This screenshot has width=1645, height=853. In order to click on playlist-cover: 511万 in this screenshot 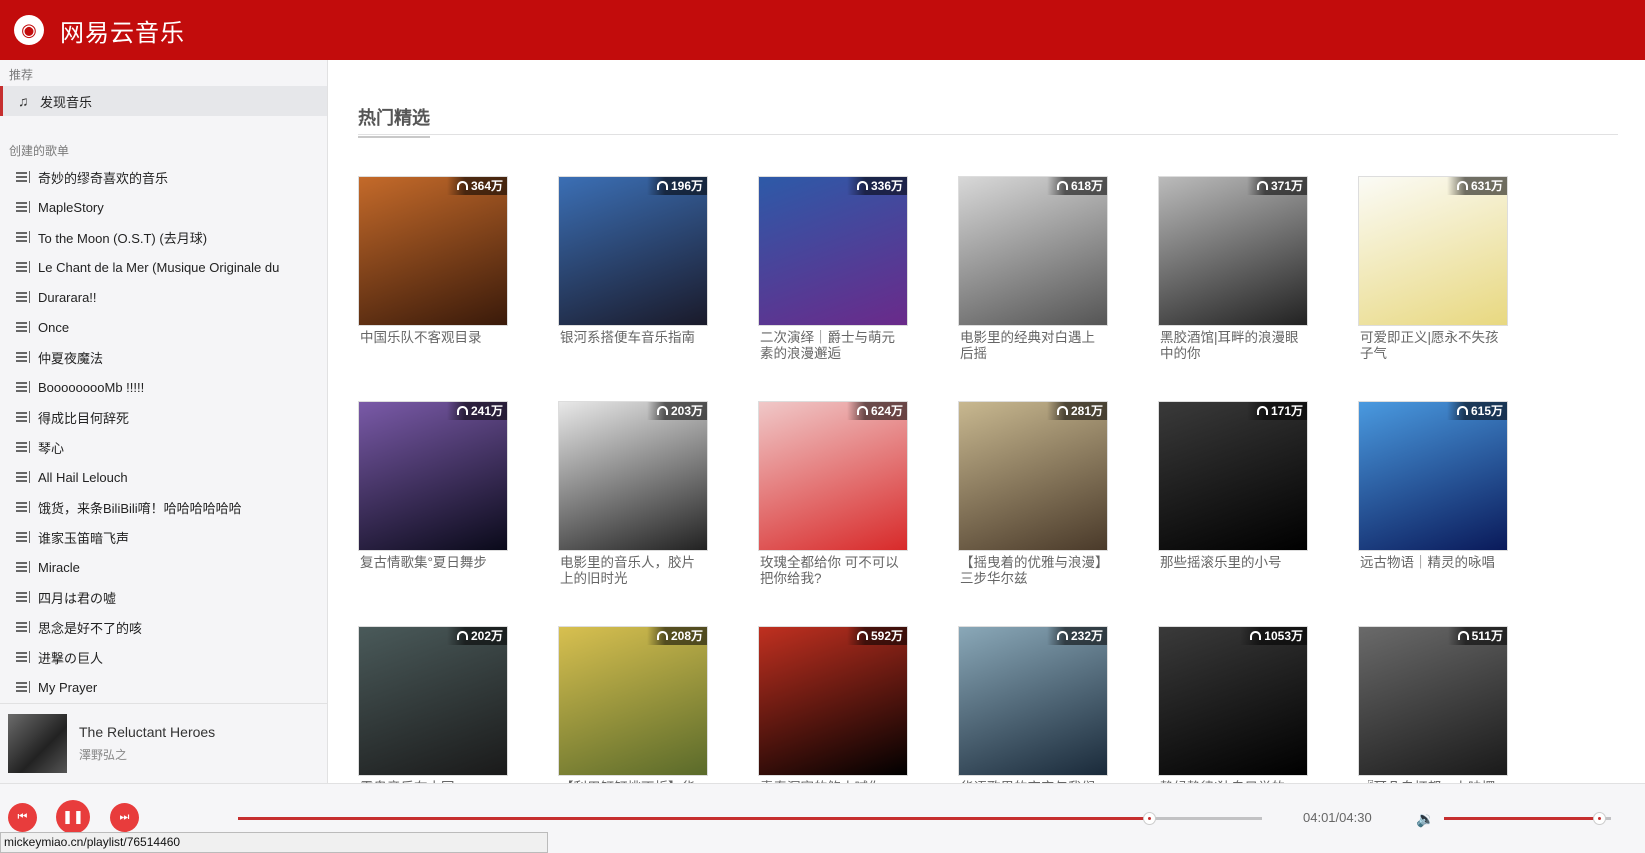, I will do `click(1433, 701)`.